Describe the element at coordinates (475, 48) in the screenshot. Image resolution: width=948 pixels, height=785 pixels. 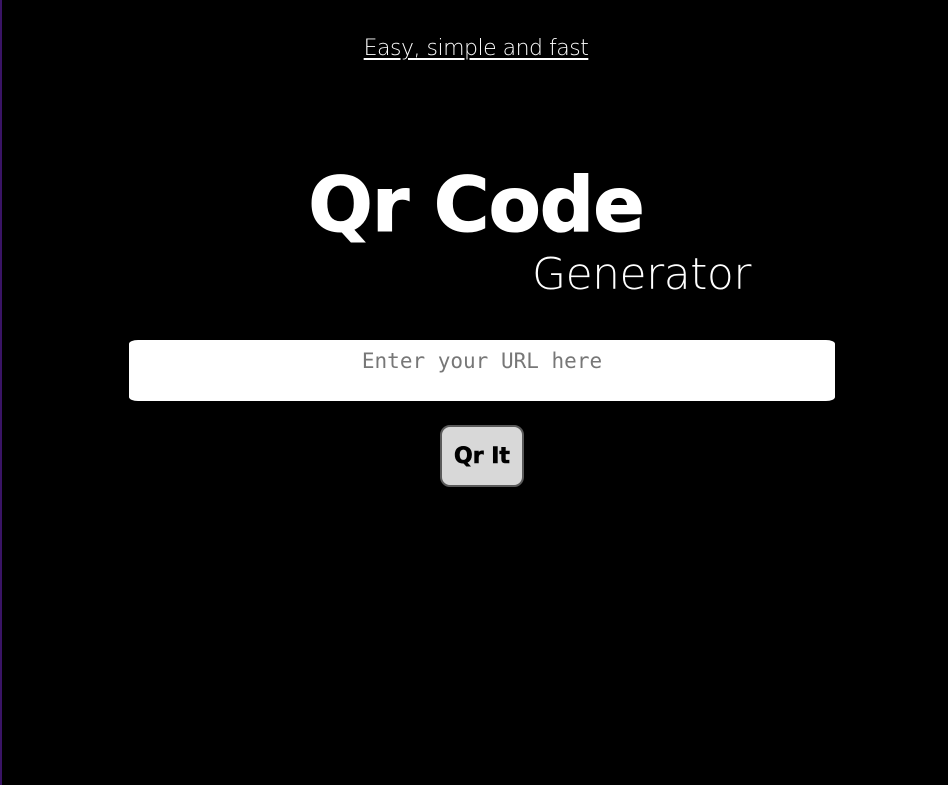
I see `tagline-link: Easy, simple and fast` at that location.